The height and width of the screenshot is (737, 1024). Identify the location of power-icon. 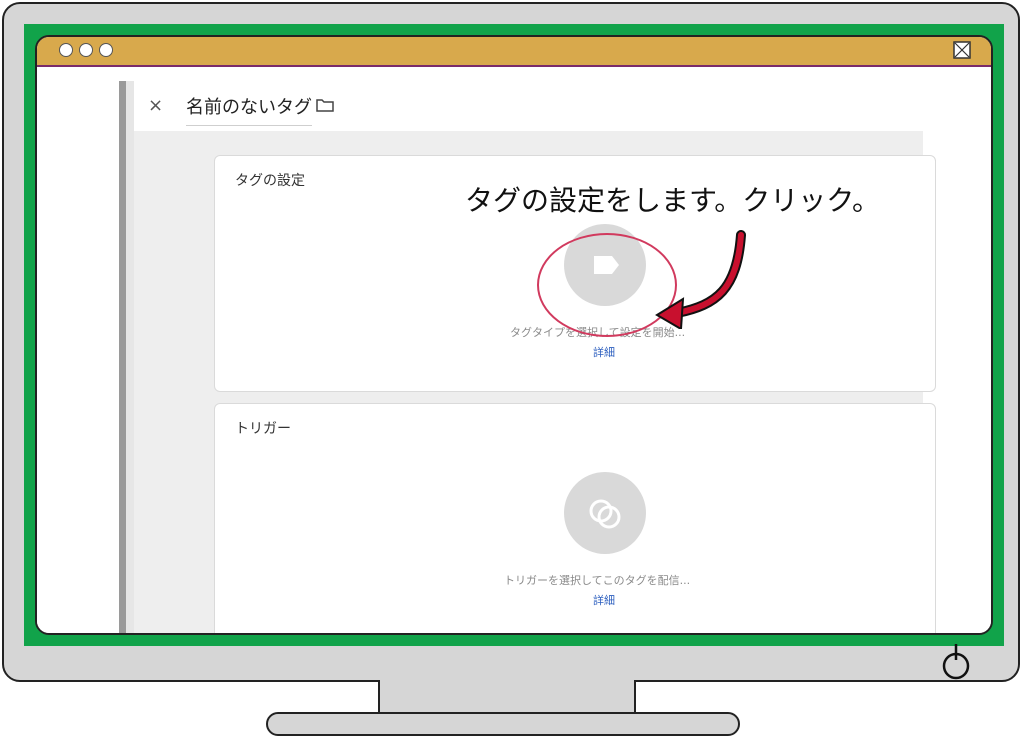
(956, 661).